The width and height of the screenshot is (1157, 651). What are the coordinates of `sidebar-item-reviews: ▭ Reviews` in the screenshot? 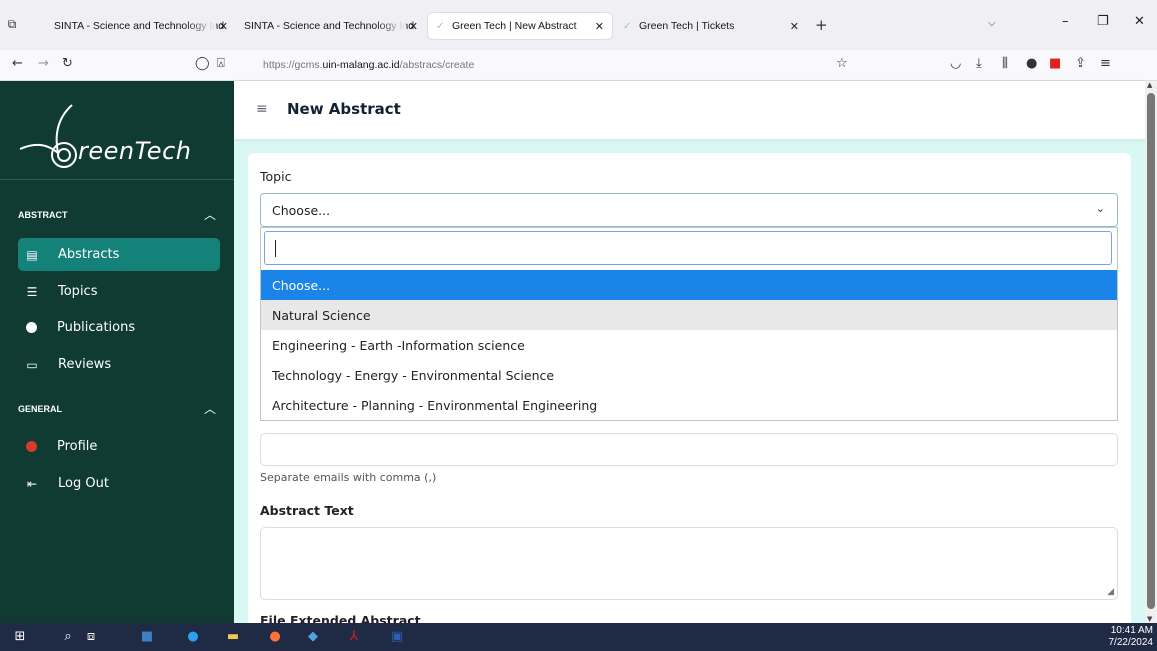 It's located at (119, 364).